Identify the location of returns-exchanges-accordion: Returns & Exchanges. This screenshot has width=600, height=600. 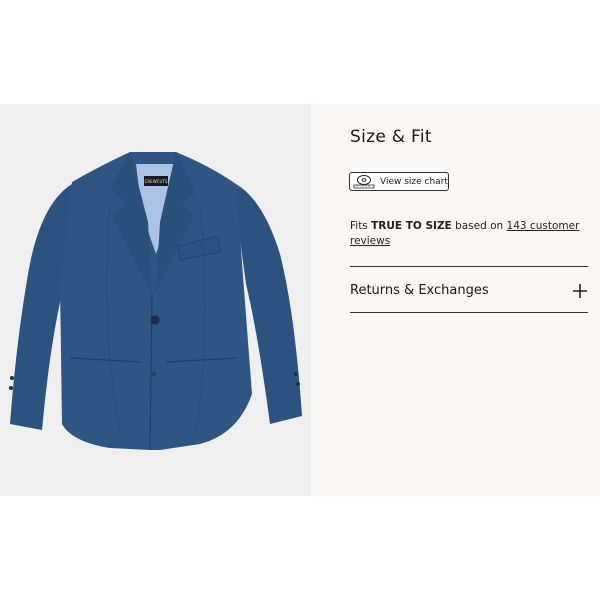
(469, 290).